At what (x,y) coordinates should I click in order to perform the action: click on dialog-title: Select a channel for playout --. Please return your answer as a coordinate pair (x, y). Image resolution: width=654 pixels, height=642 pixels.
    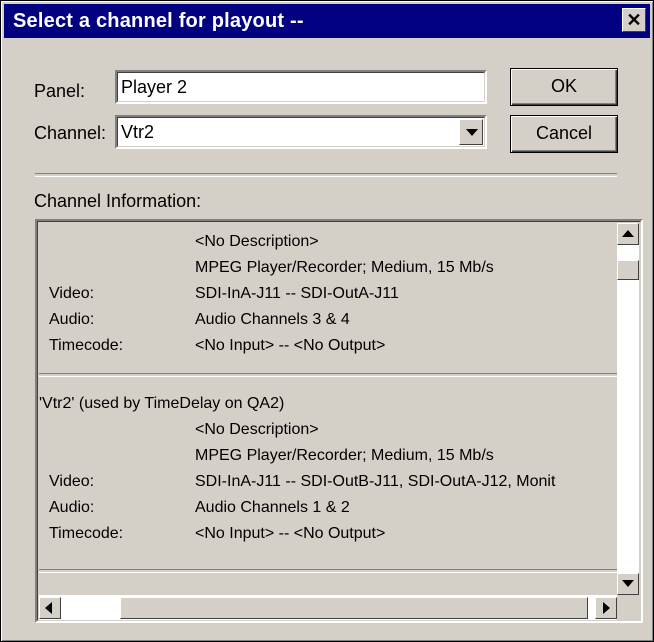
    Looking at the image, I should click on (158, 21).